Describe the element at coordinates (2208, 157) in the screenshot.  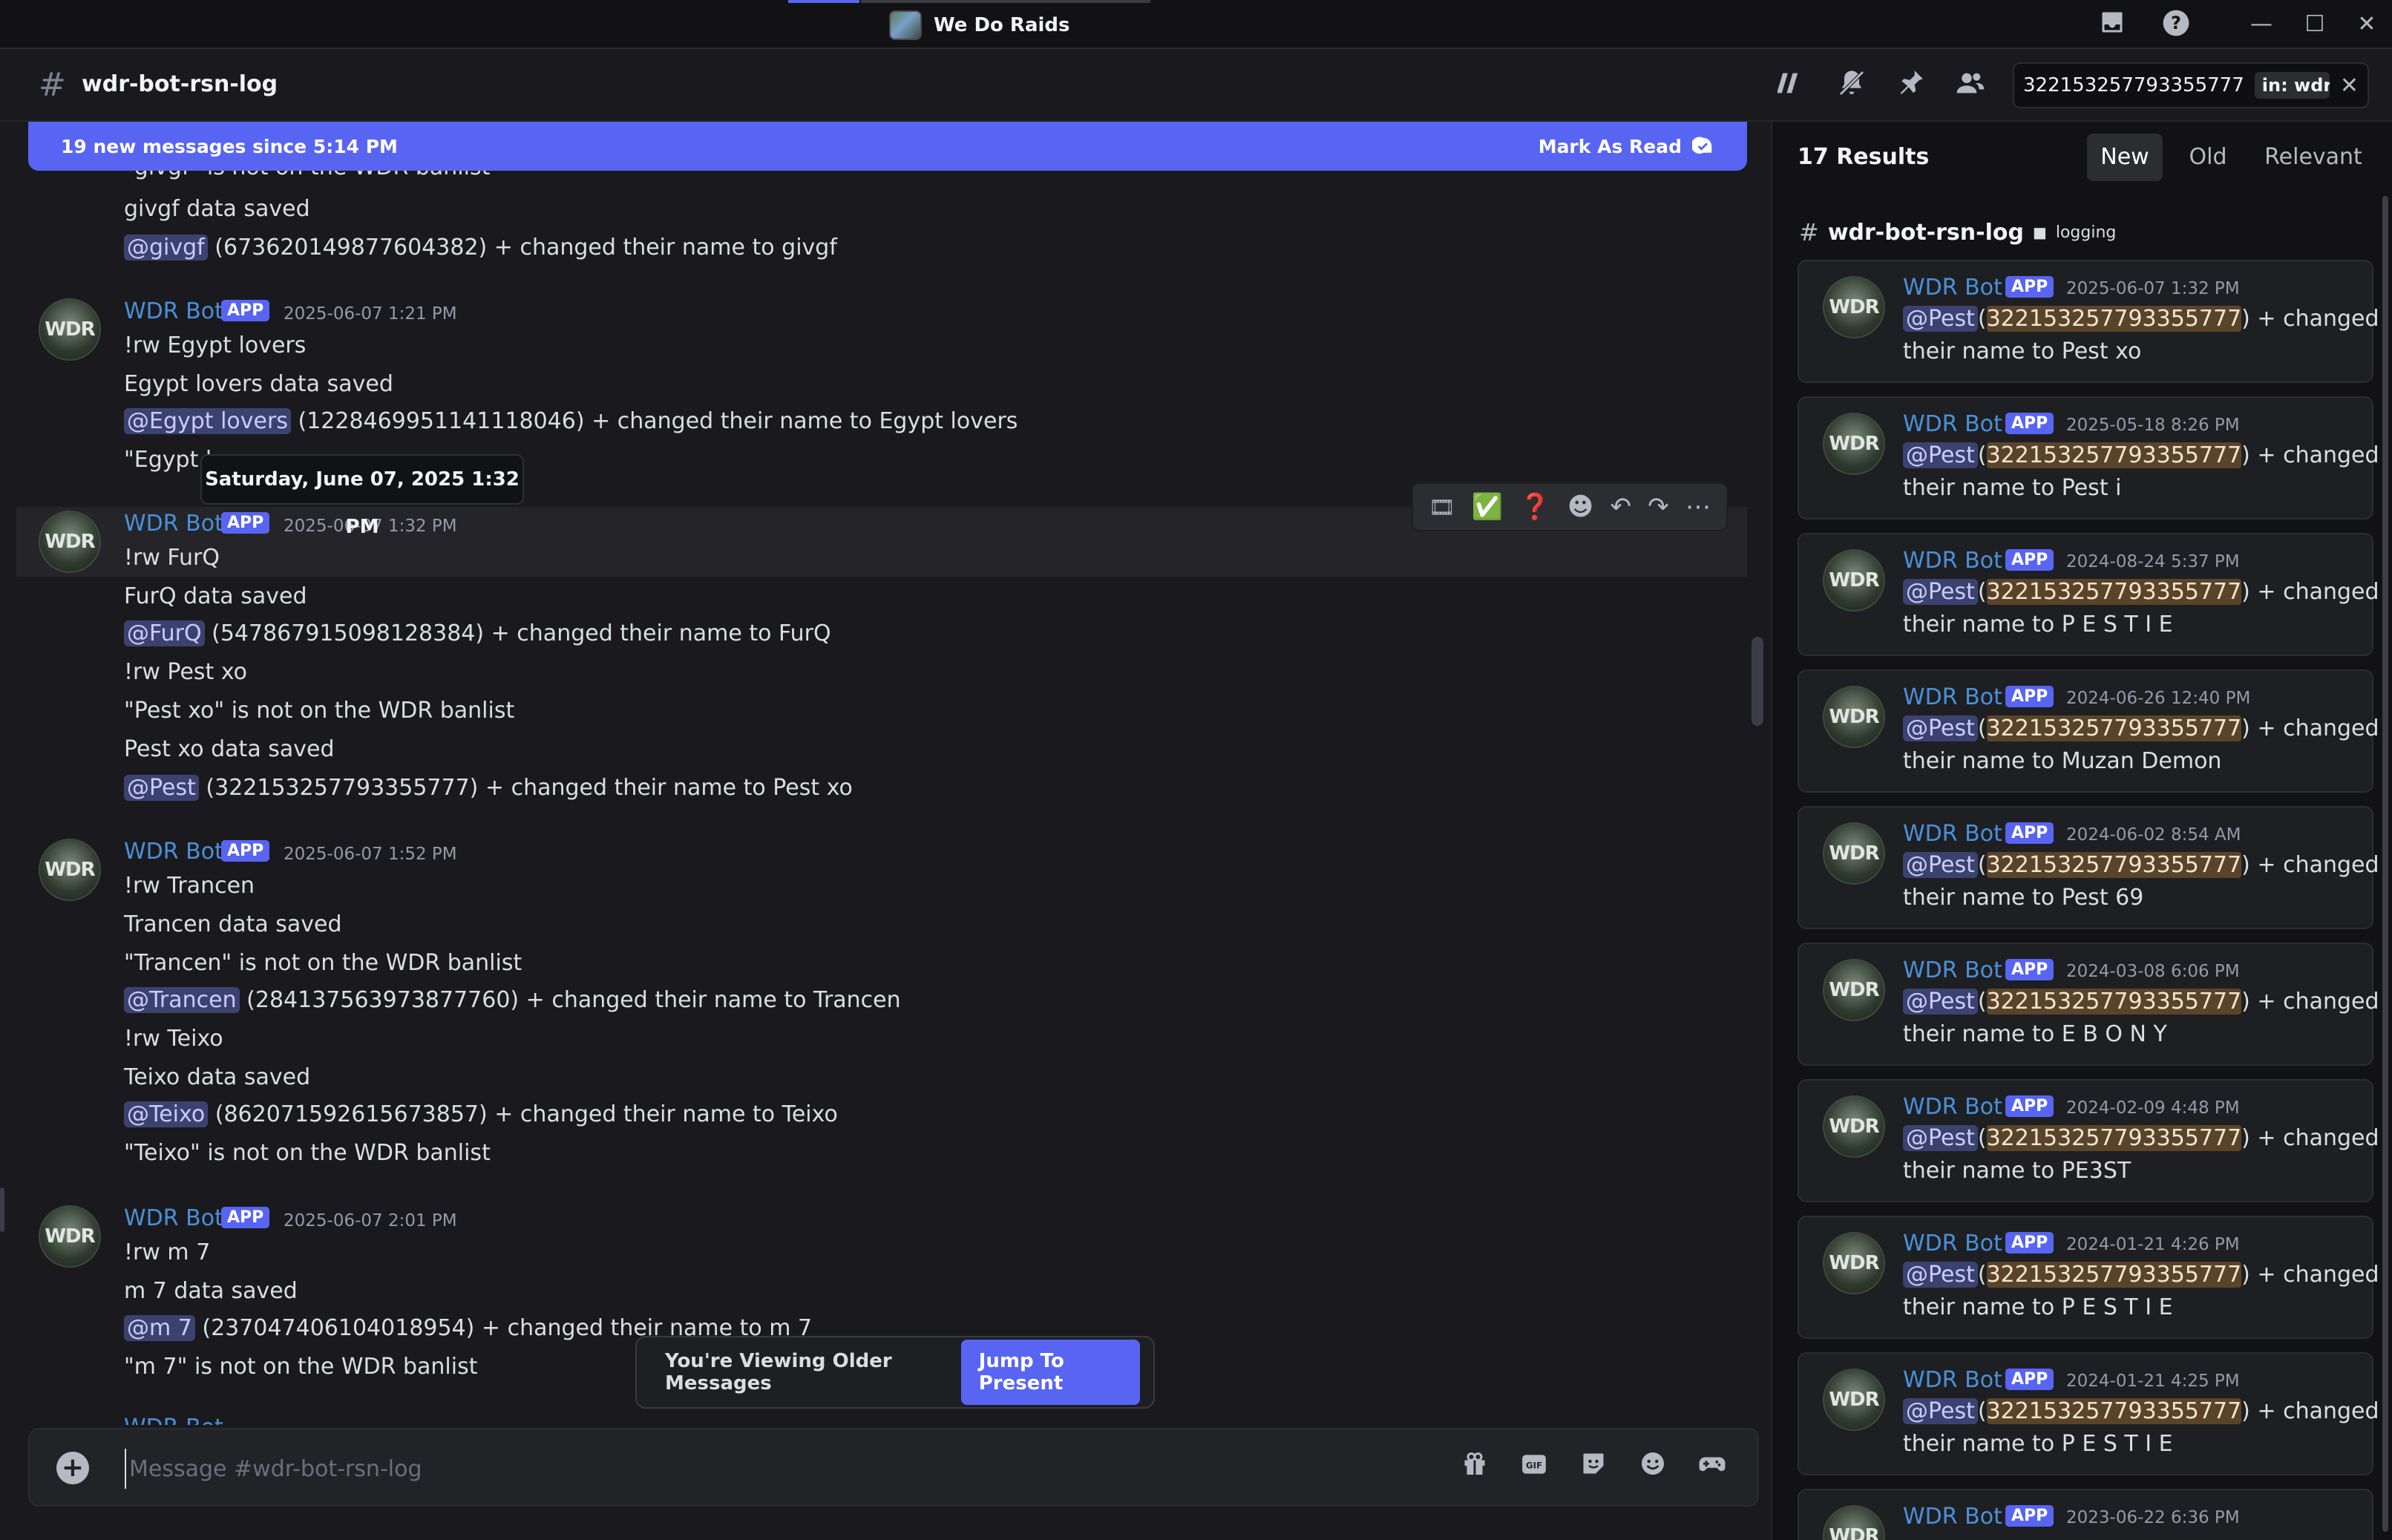
I see `sort-tab-old: Old` at that location.